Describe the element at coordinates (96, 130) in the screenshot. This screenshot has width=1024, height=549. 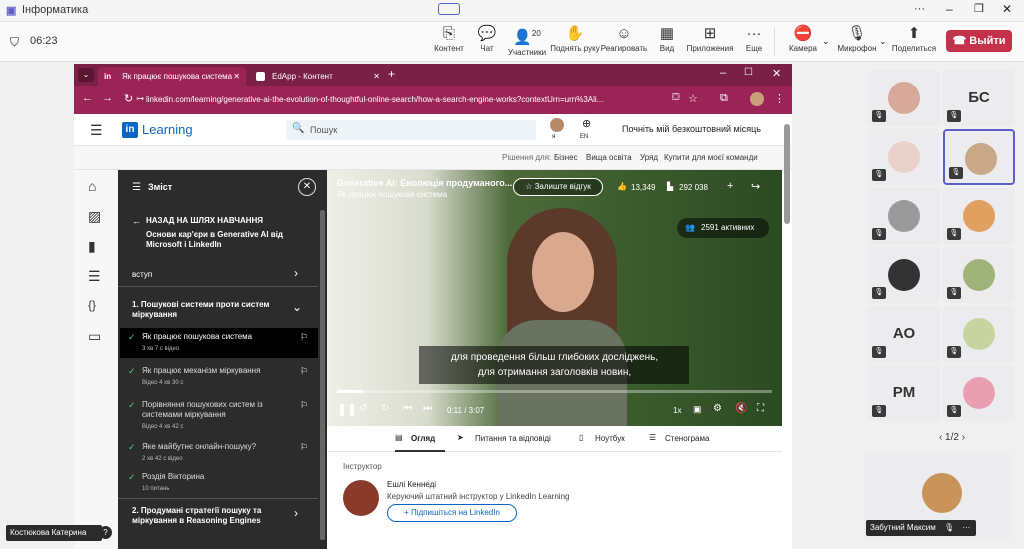
I see `hamburger-icon: ☰` at that location.